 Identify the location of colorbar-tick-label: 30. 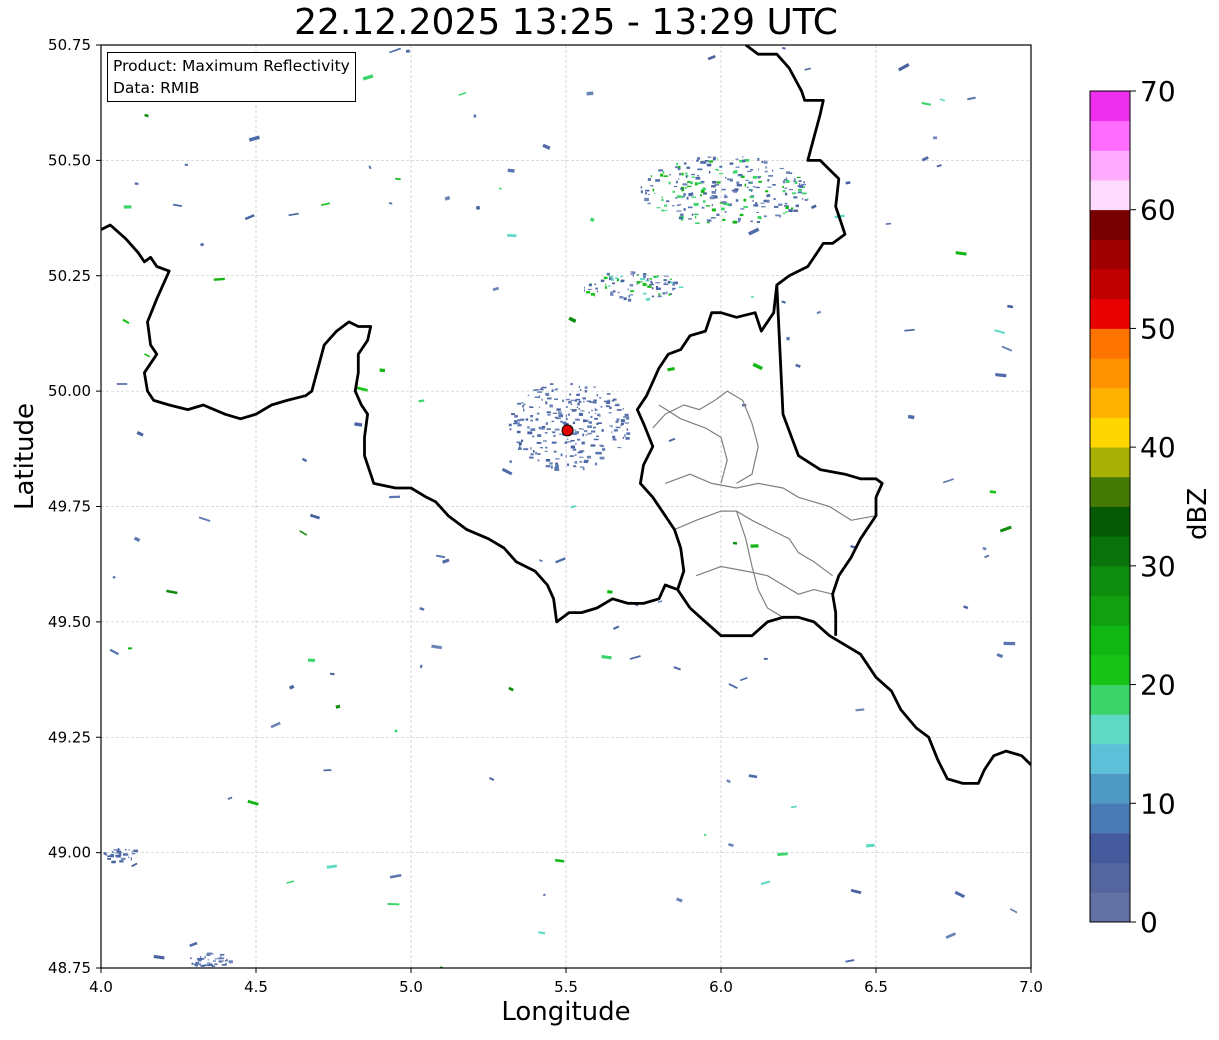
(1158, 566).